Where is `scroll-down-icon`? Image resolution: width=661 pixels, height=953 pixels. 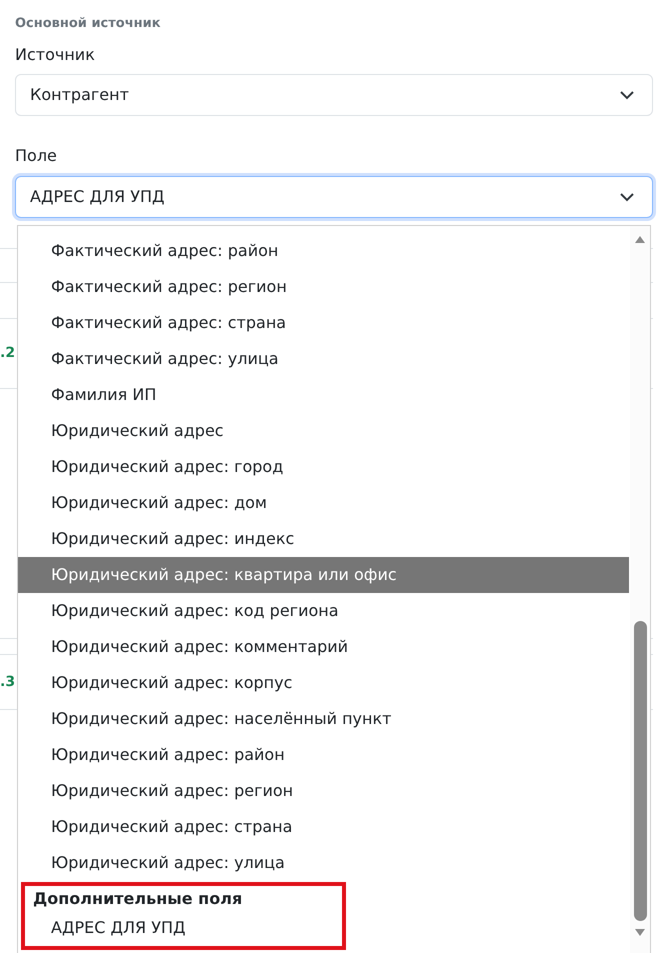 scroll-down-icon is located at coordinates (640, 933).